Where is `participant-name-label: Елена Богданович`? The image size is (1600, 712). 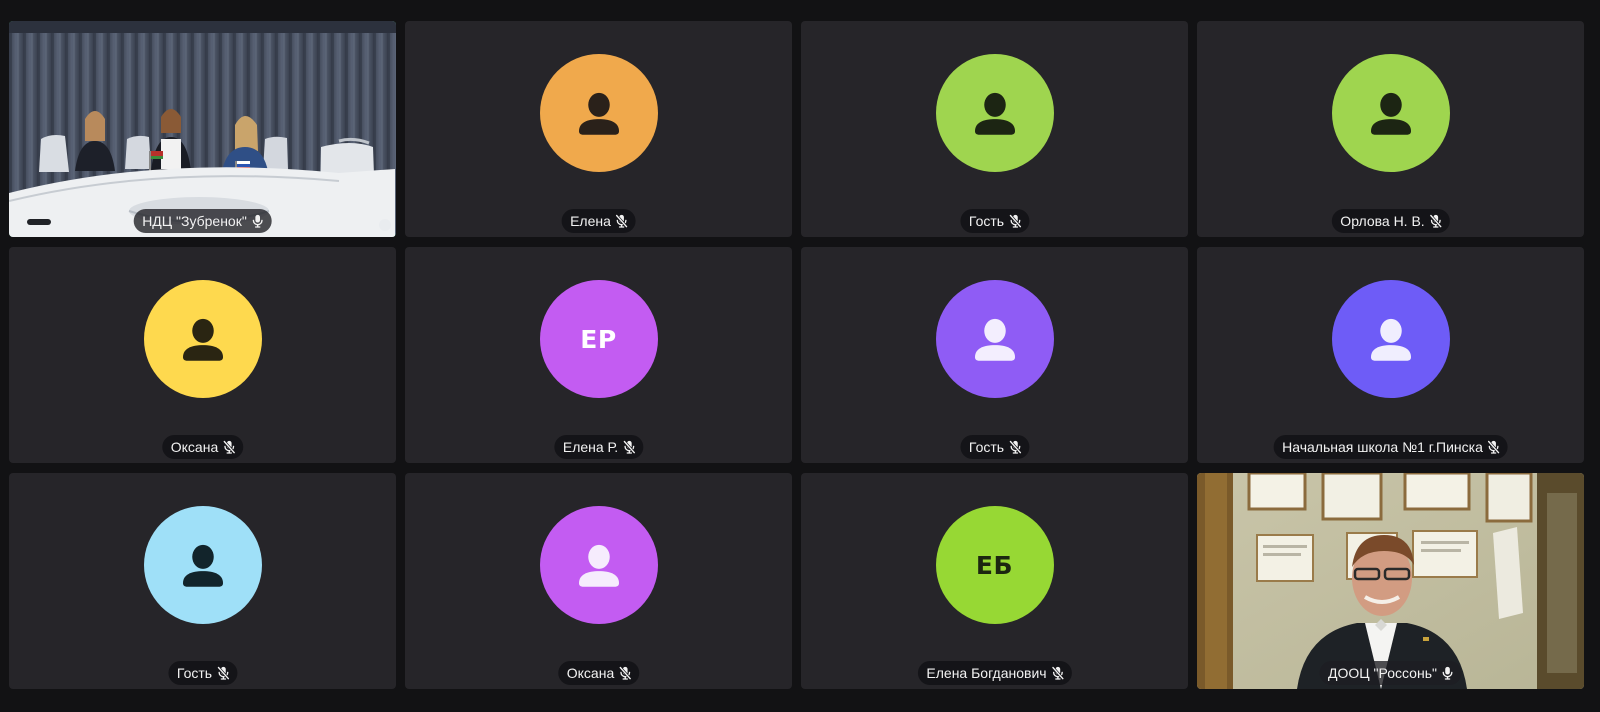
participant-name-label: Елена Богданович is located at coordinates (994, 673).